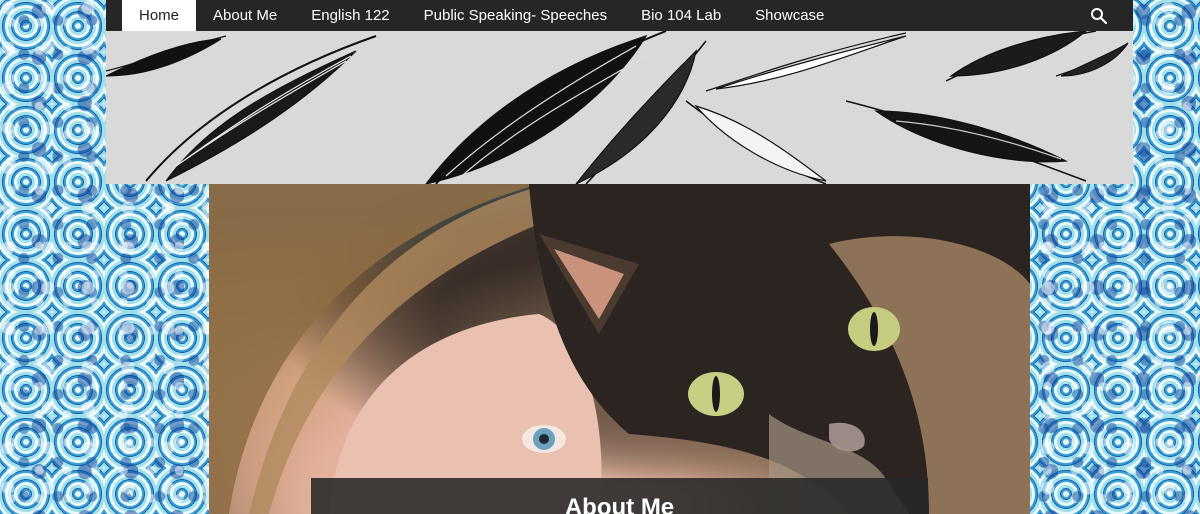 The image size is (1200, 514). I want to click on nav-item-home: Home, so click(159, 15).